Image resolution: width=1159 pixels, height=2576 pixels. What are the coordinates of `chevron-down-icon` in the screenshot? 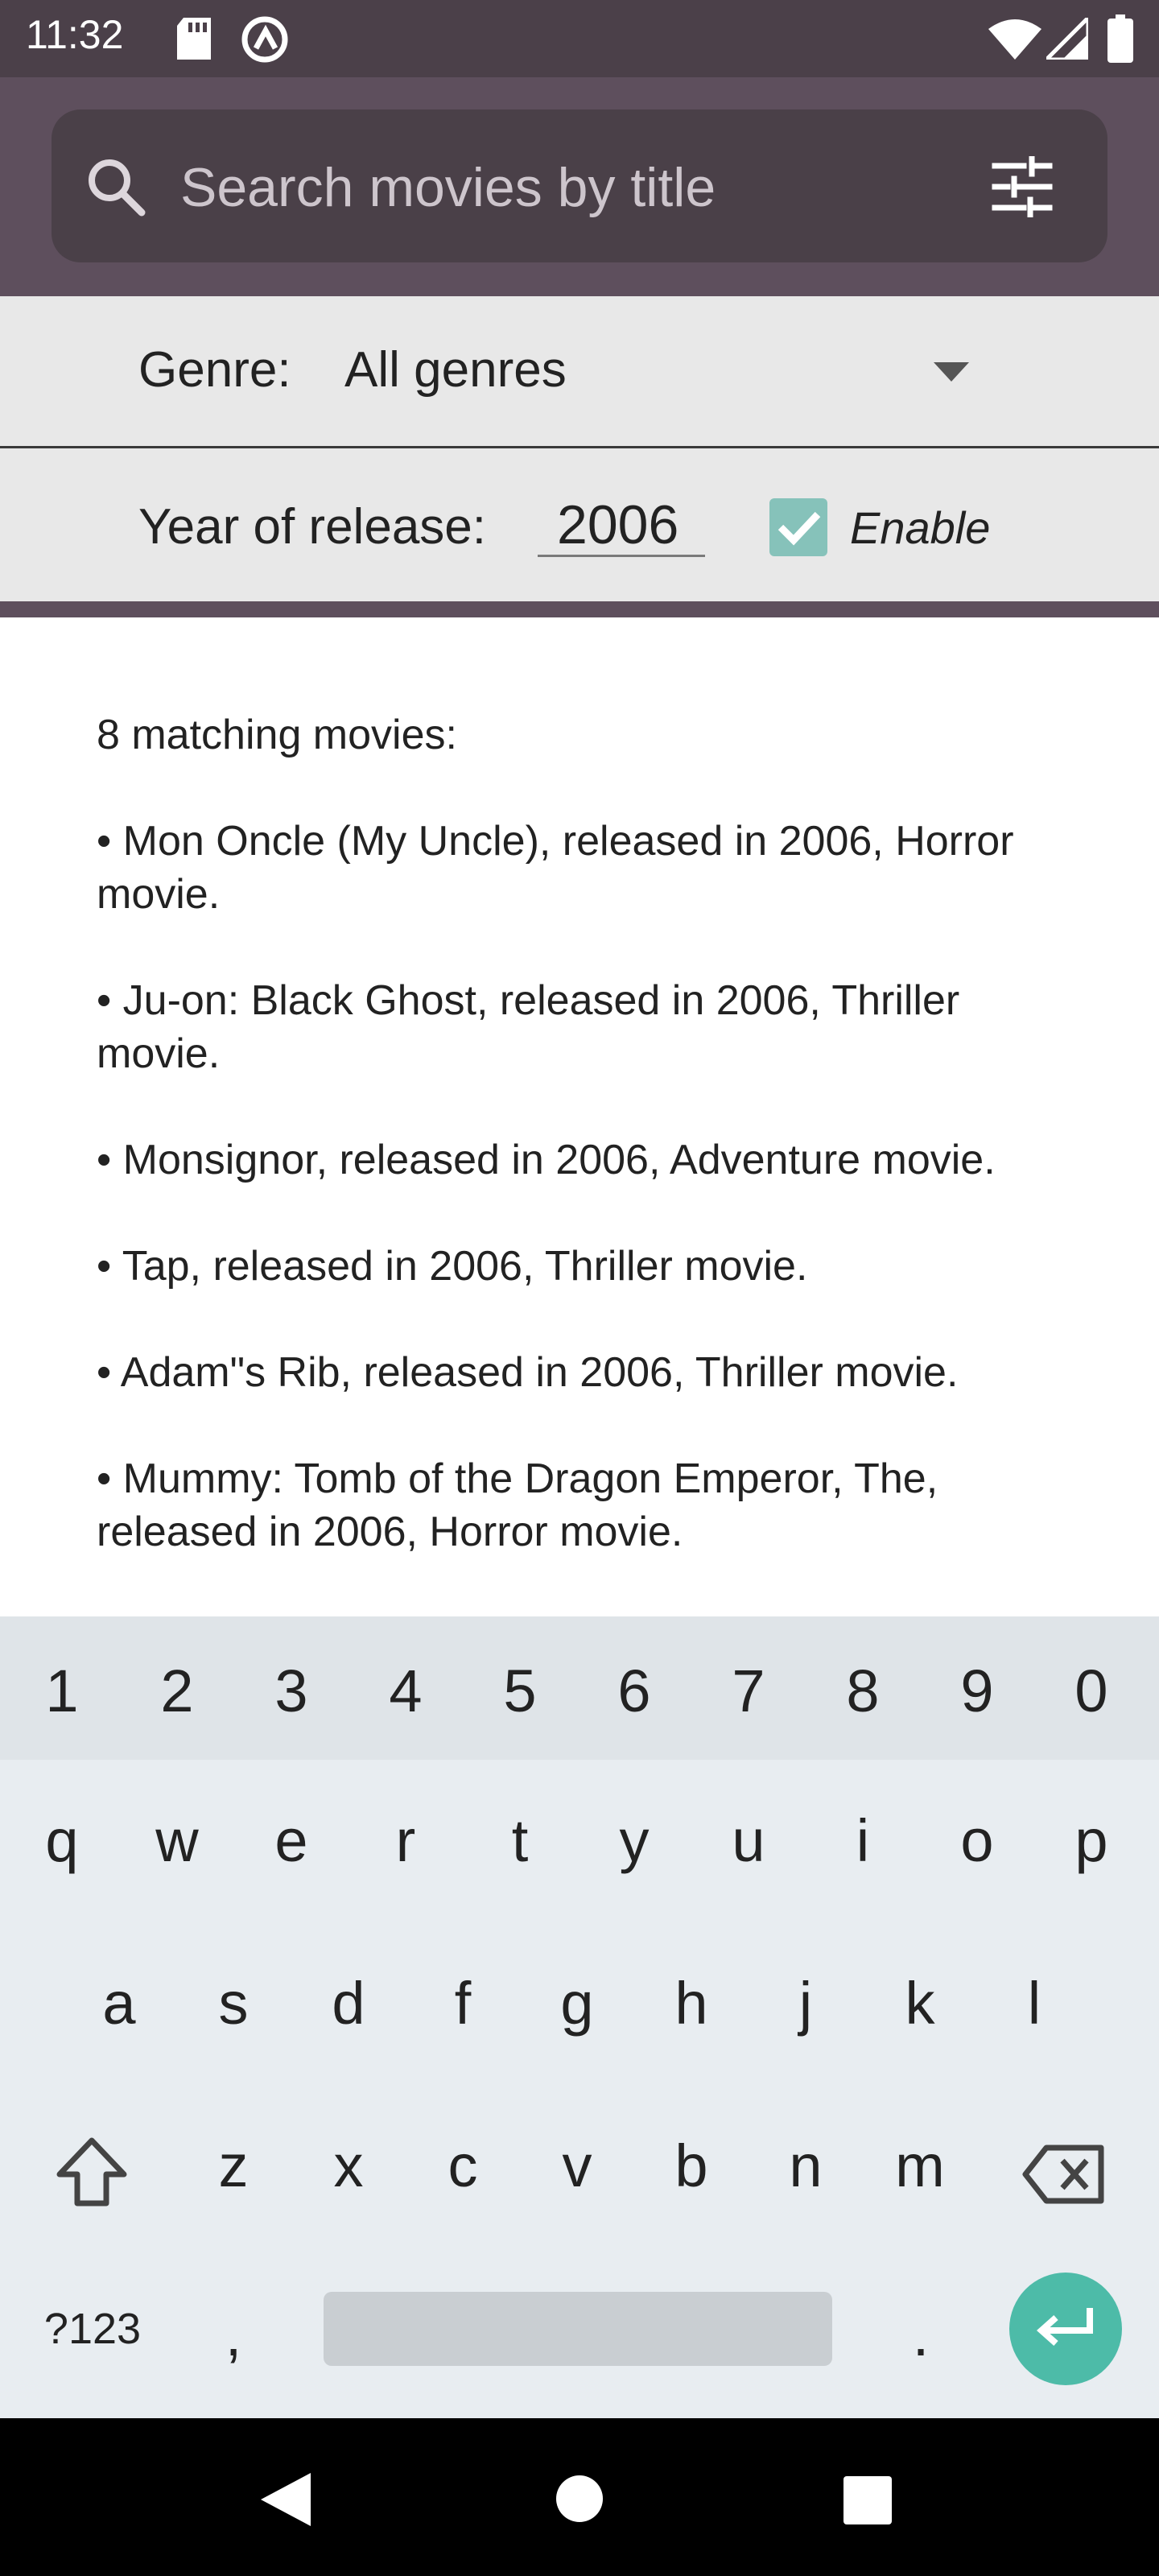 It's located at (951, 372).